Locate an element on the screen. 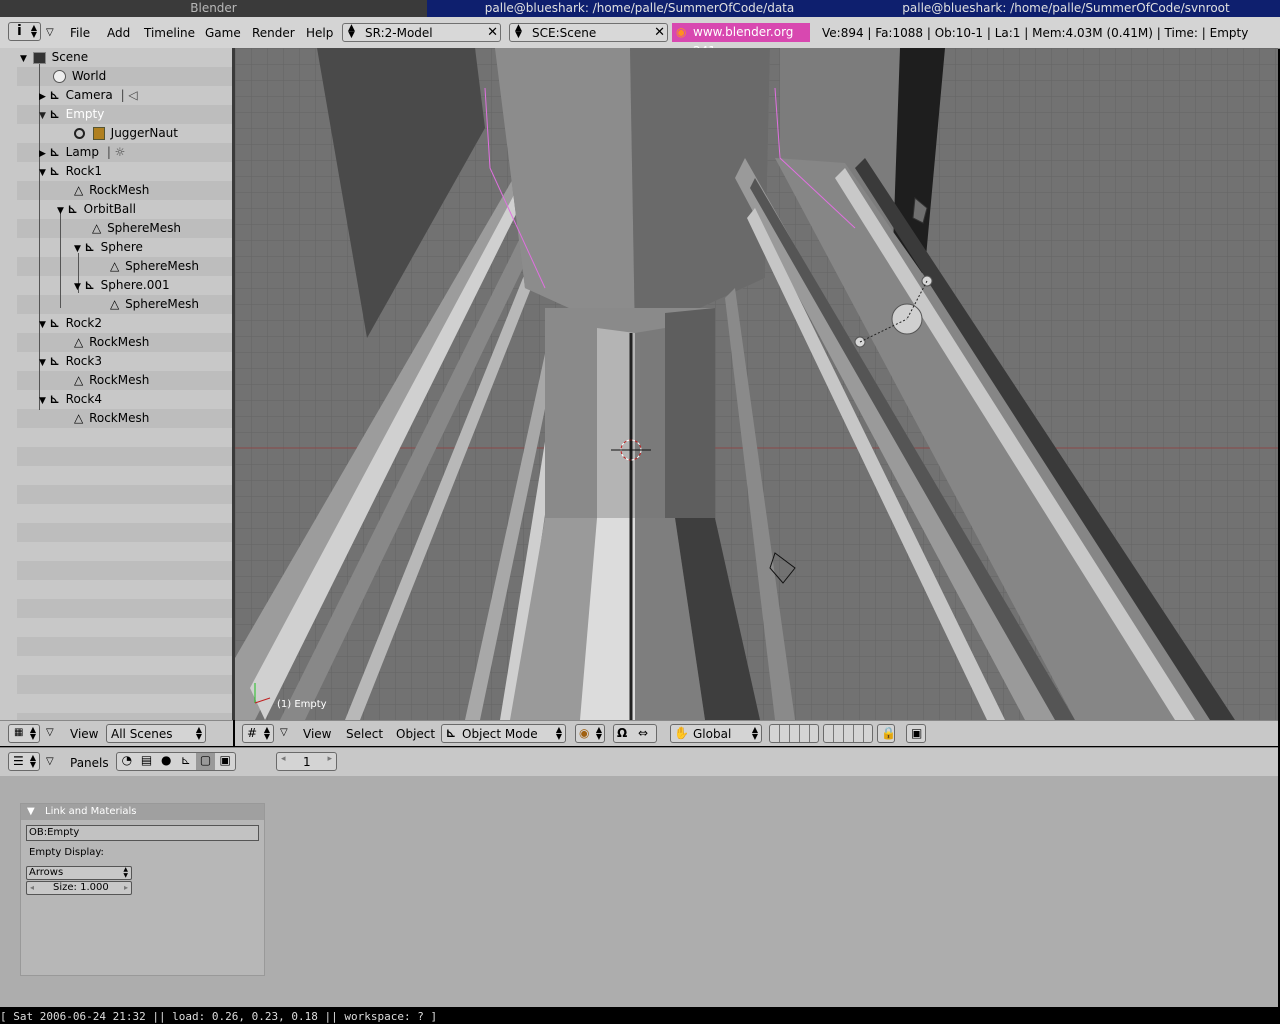  menu-add: Add is located at coordinates (118, 33).